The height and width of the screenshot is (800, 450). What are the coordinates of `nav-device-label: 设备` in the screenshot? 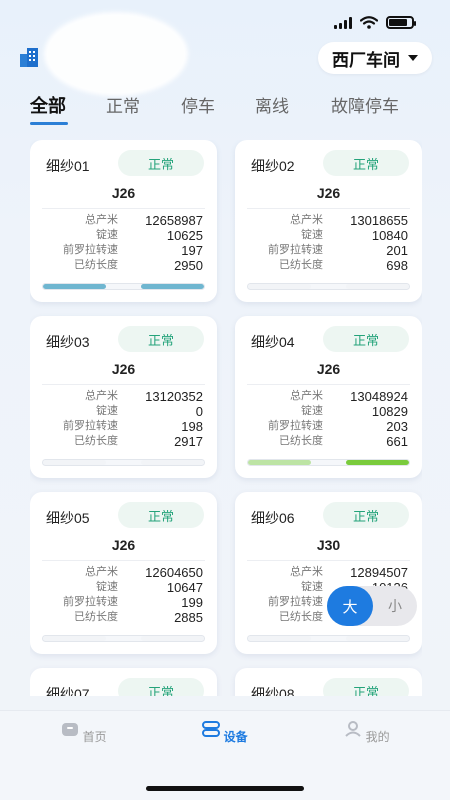 It's located at (235, 737).